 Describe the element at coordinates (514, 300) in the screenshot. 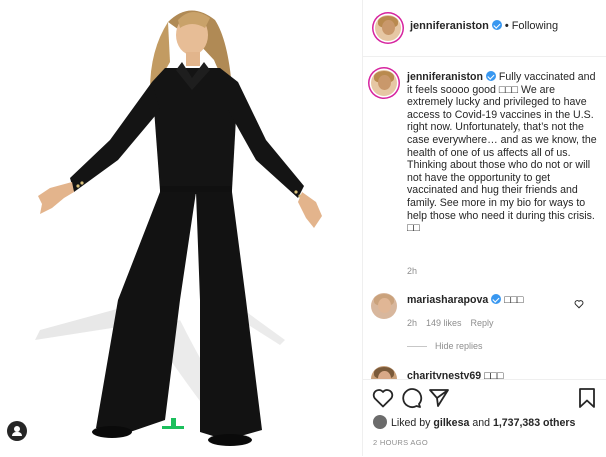

I see `comment-text: □□□` at that location.